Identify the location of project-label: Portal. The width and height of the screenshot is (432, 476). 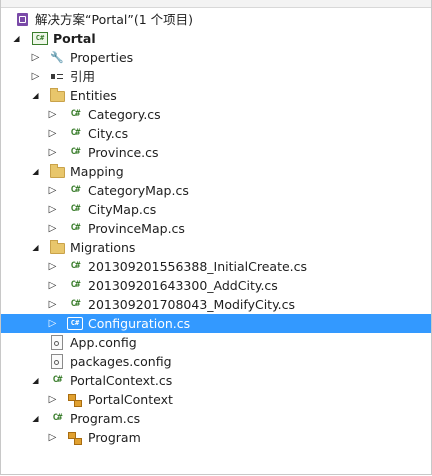
(74, 38).